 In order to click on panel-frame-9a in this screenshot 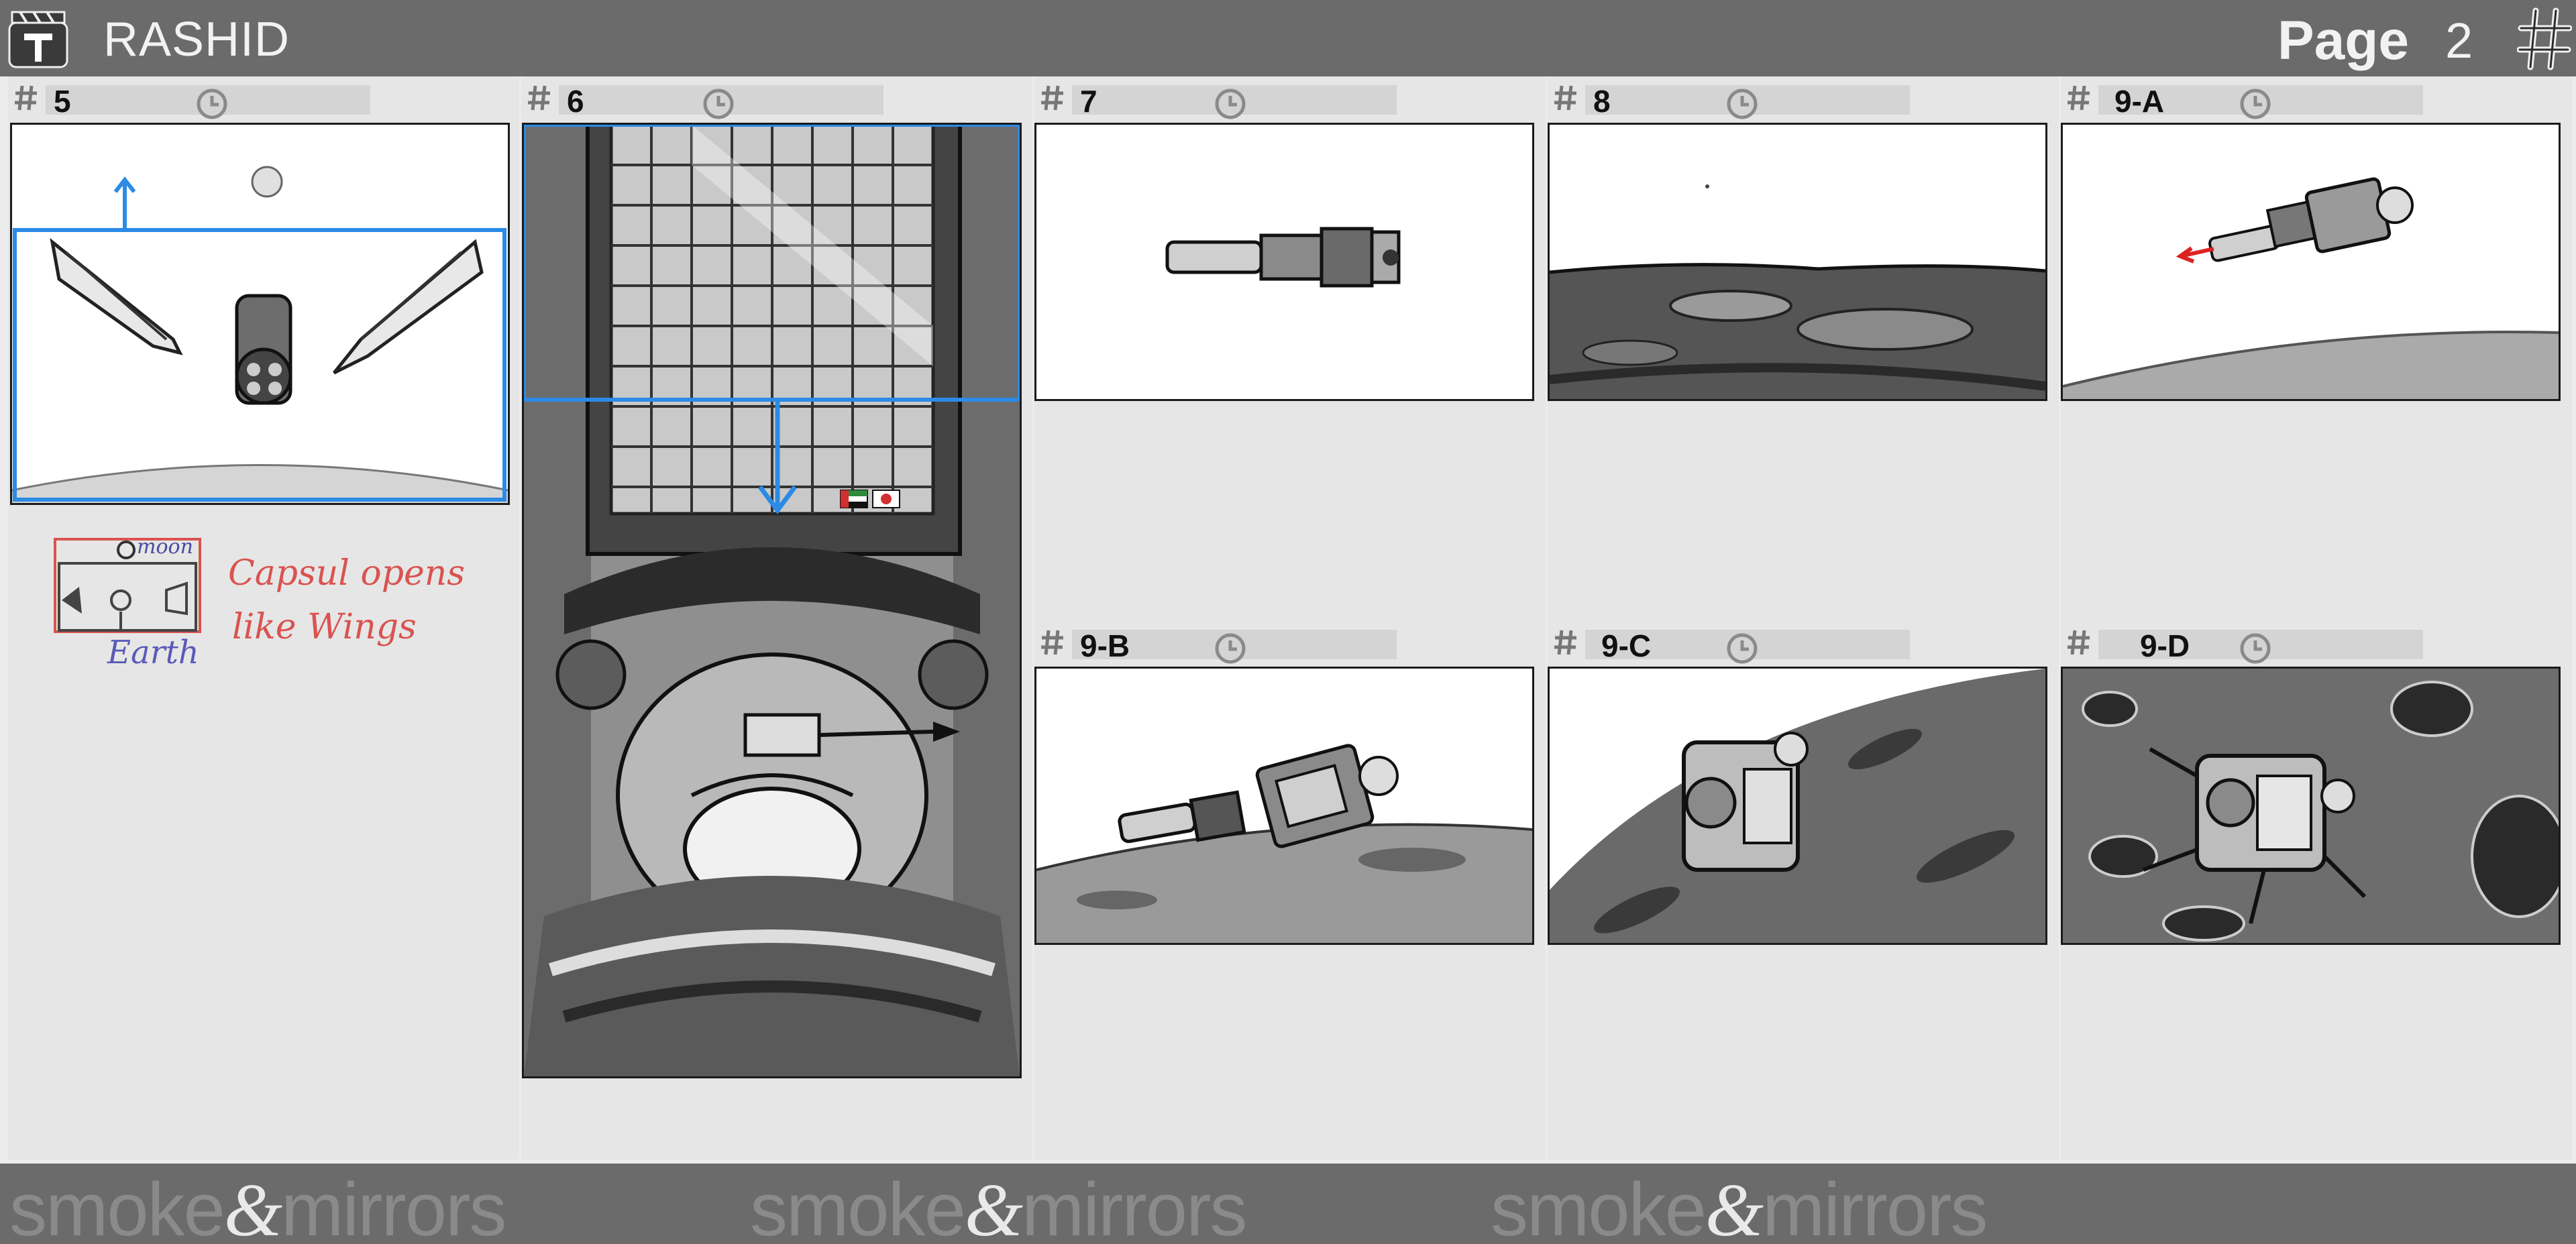, I will do `click(2311, 262)`.